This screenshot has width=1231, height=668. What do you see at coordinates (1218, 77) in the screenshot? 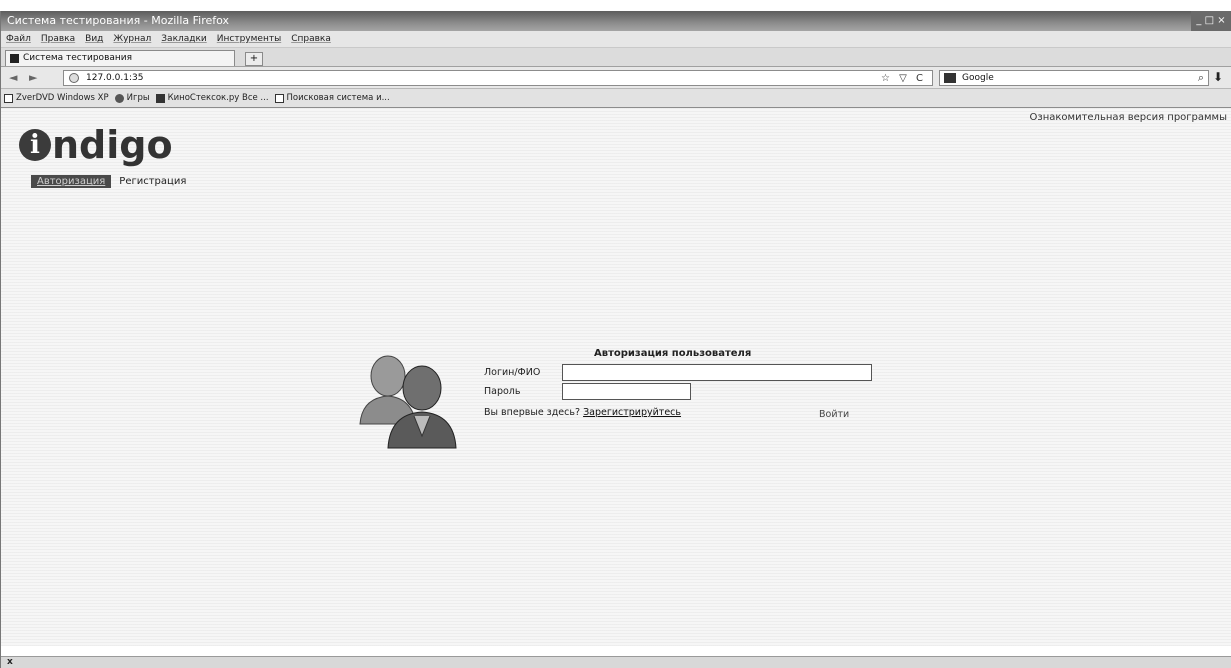
I see `download-icon: ⬇` at bounding box center [1218, 77].